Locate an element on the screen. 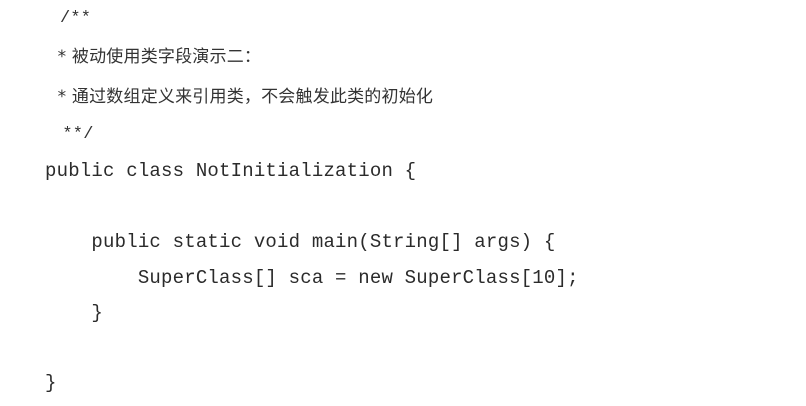 This screenshot has height=406, width=806. comment-line-1: * 被动使用类字段演示二： is located at coordinates (157, 57).